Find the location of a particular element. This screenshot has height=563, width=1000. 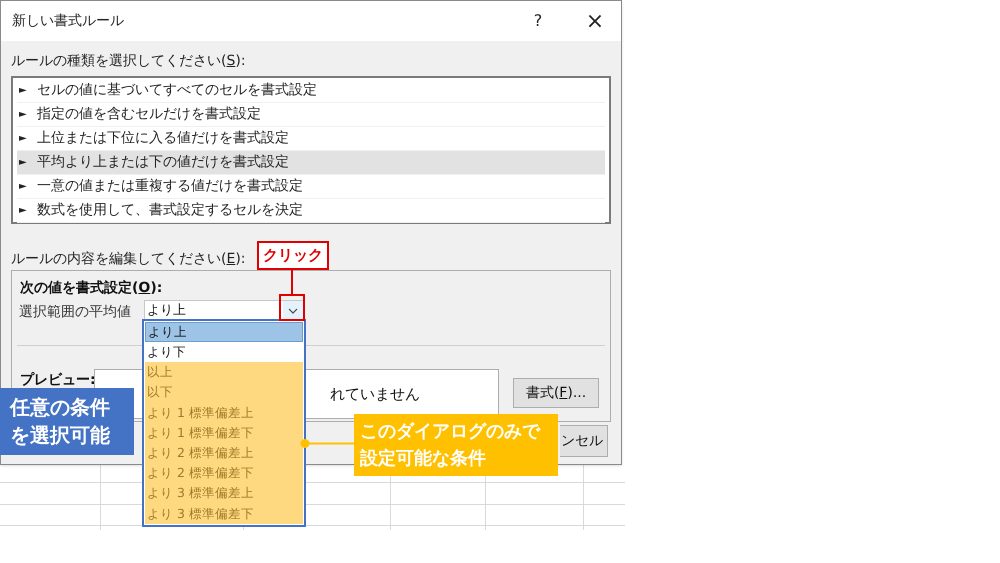

item-label: 一意の値または重複する値だけを書式設定 is located at coordinates (170, 186).